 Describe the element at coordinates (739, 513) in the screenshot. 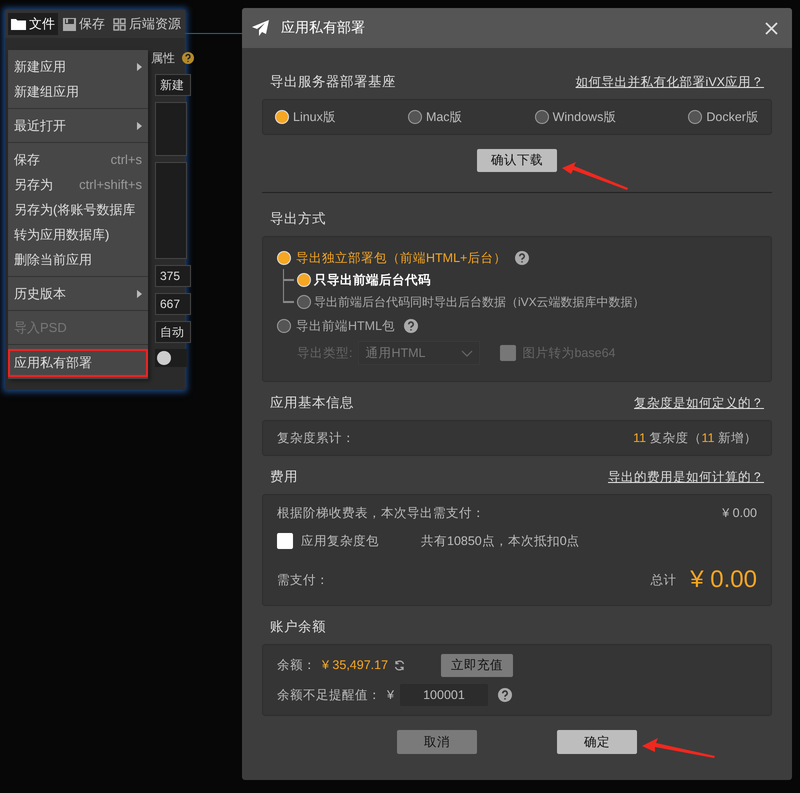

I see `fee-amount: ¥ 0.00` at that location.